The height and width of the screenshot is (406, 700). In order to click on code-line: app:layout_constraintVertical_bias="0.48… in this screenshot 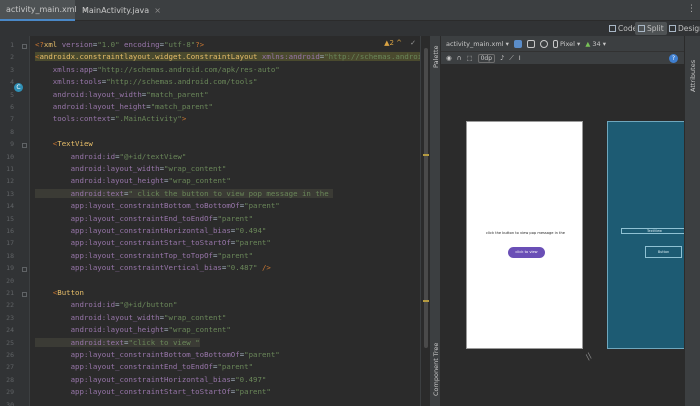, I will do `click(153, 268)`.